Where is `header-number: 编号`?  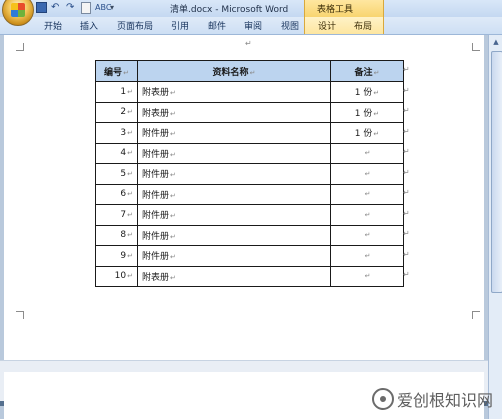
header-number: 编号 is located at coordinates (113, 72).